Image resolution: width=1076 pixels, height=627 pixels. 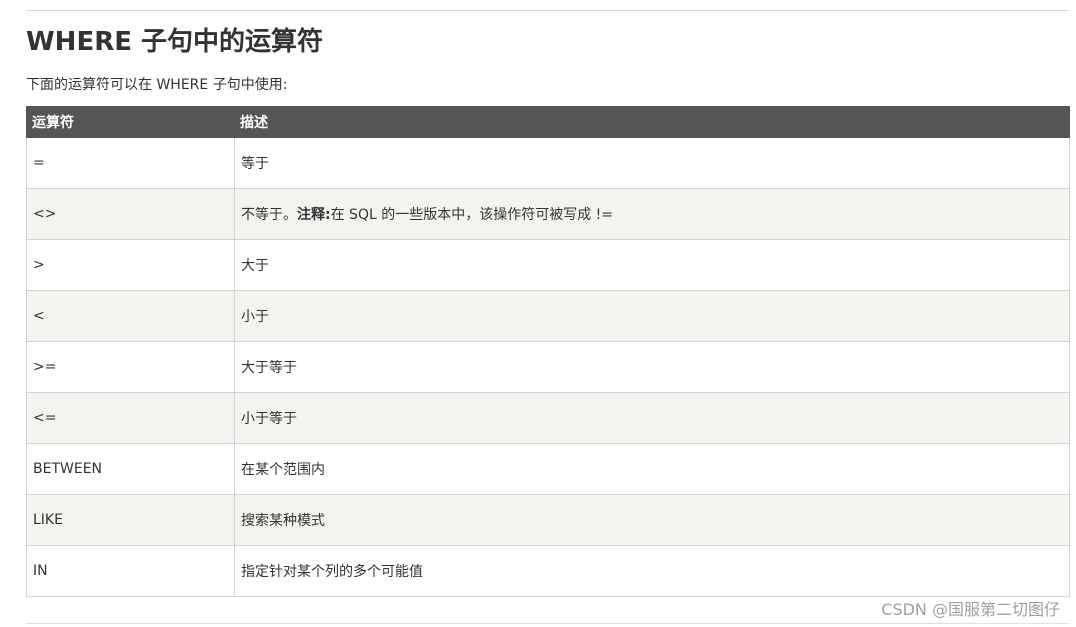 What do you see at coordinates (652, 418) in the screenshot?
I see `description-cell: 小于等于` at bounding box center [652, 418].